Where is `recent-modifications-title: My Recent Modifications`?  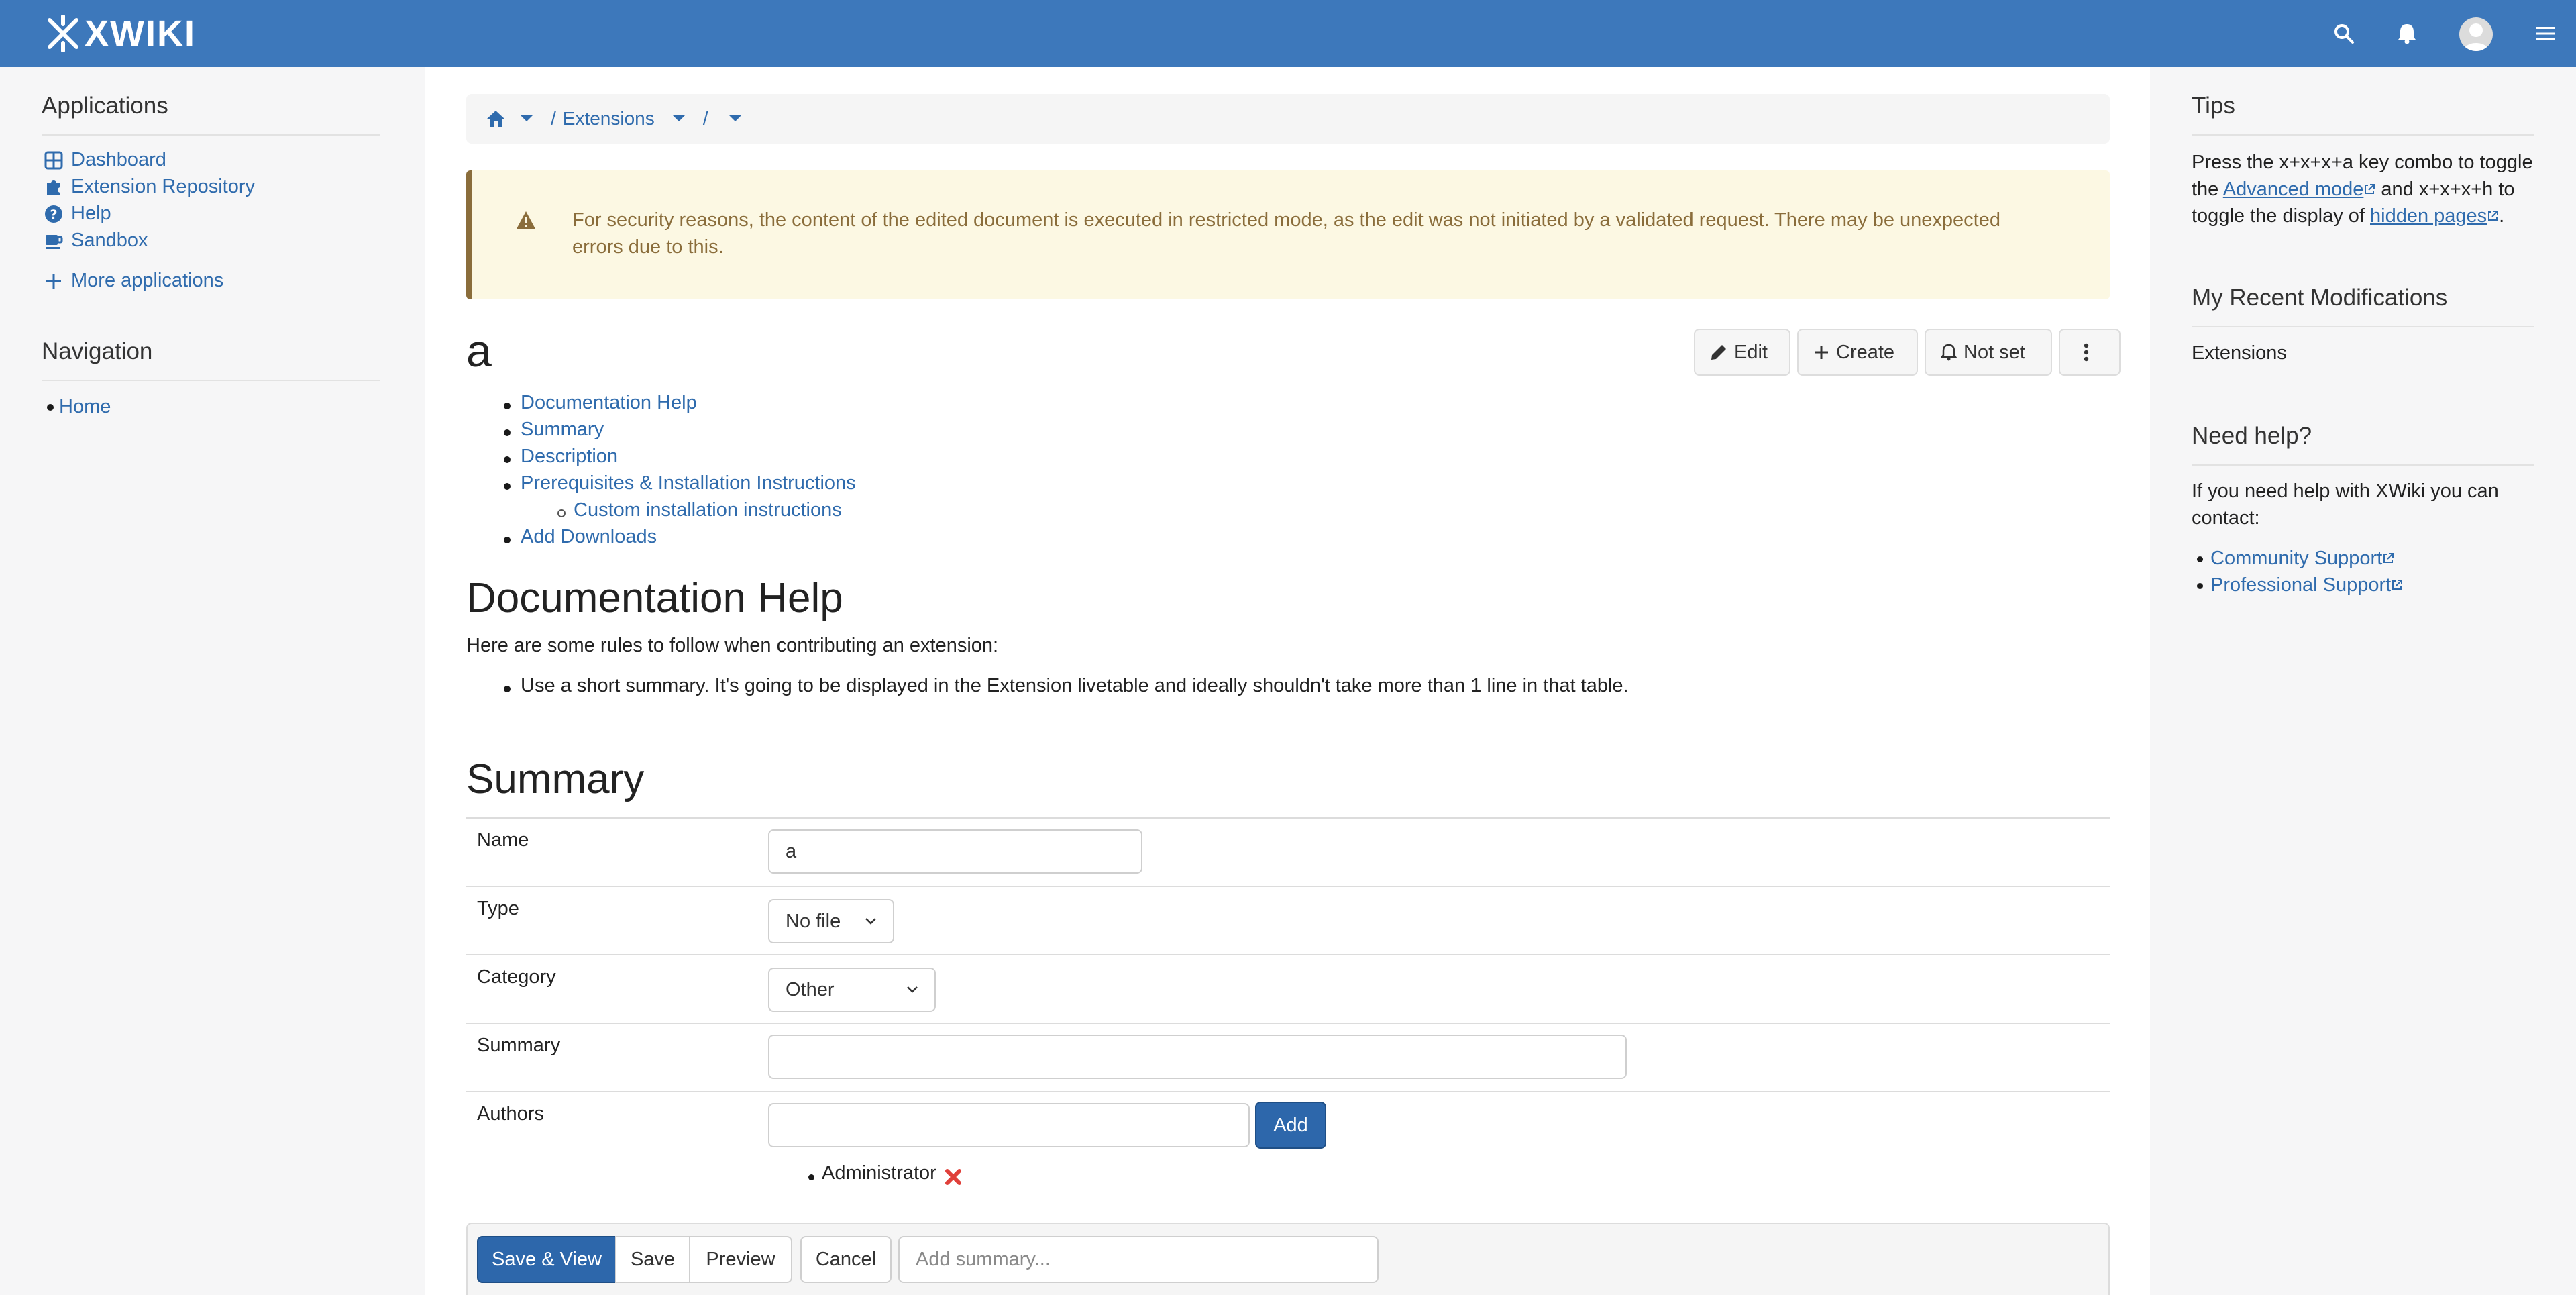
recent-modifications-title: My Recent Modifications is located at coordinates (2320, 297).